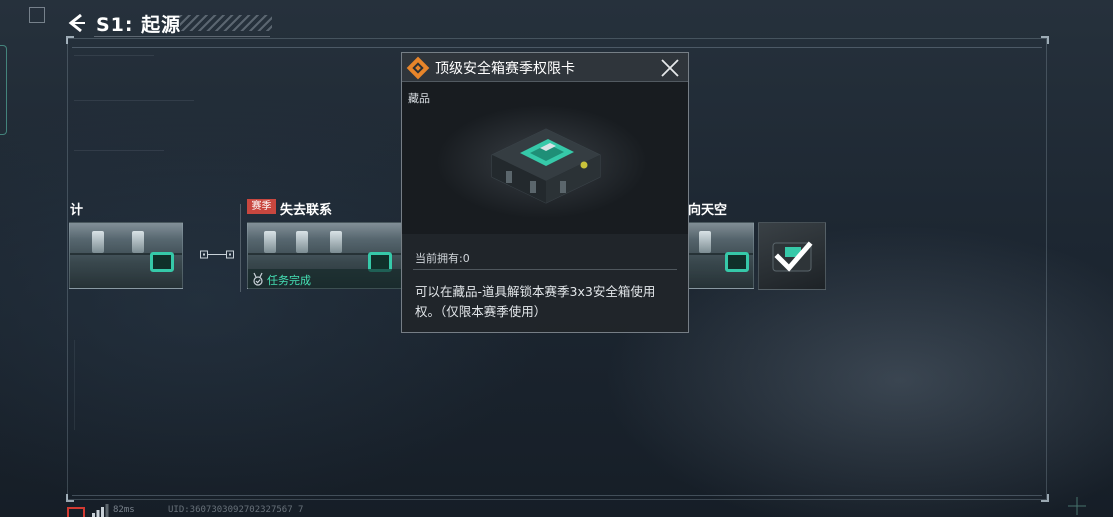  What do you see at coordinates (1045, 40) in the screenshot?
I see `frame-corner-tr` at bounding box center [1045, 40].